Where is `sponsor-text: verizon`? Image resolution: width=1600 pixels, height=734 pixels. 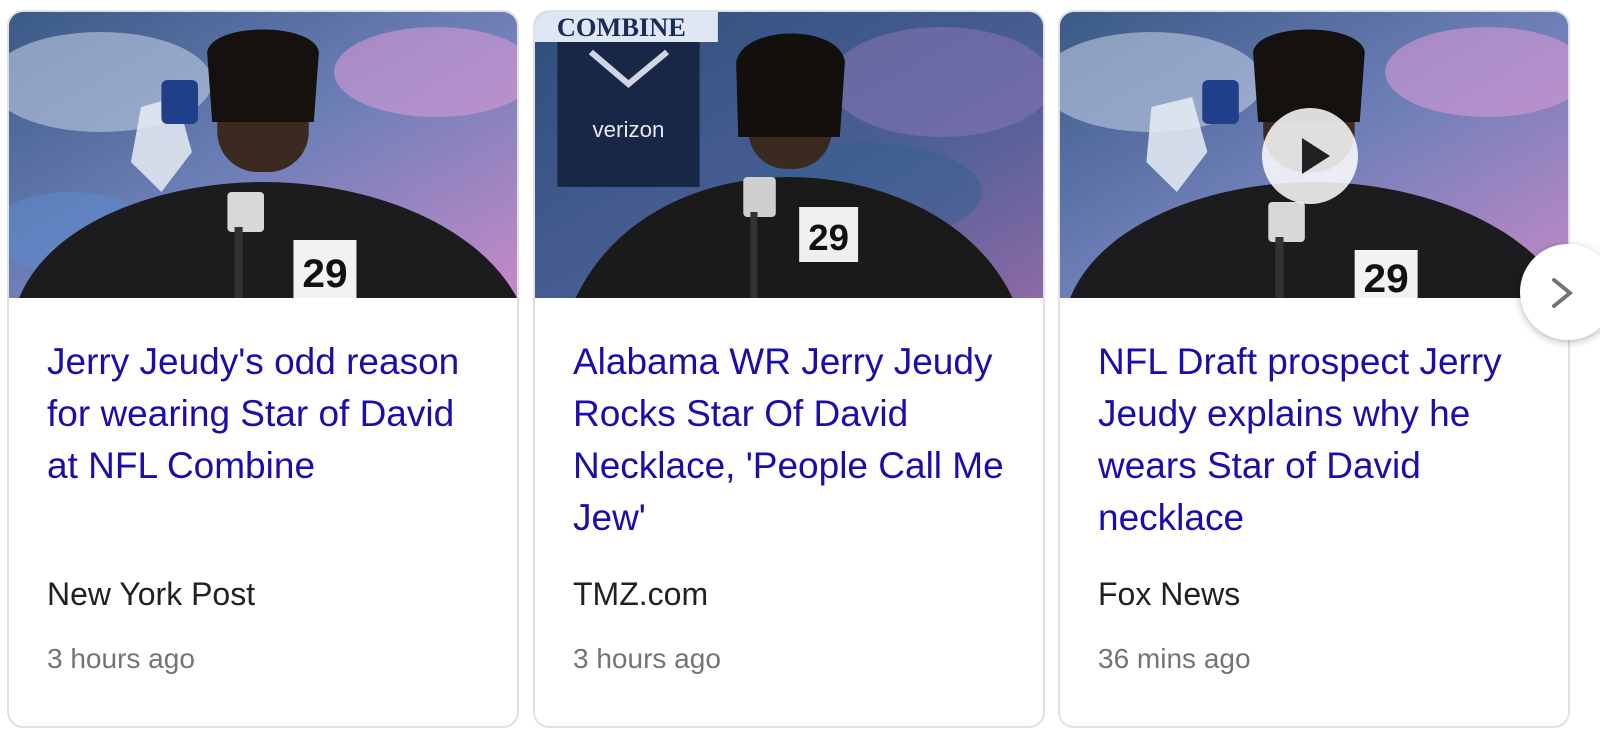
sponsor-text: verizon is located at coordinates (628, 129).